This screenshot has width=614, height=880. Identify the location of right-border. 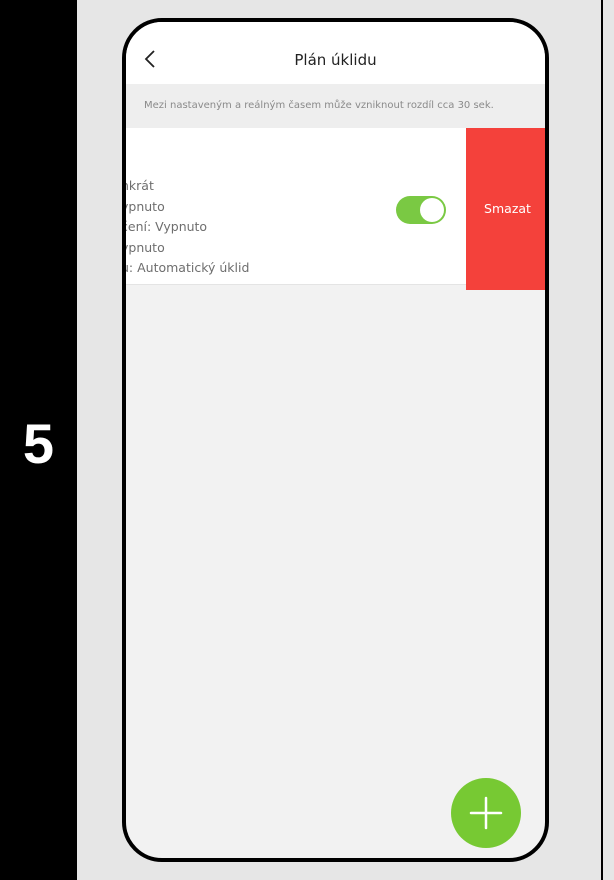
(602, 440).